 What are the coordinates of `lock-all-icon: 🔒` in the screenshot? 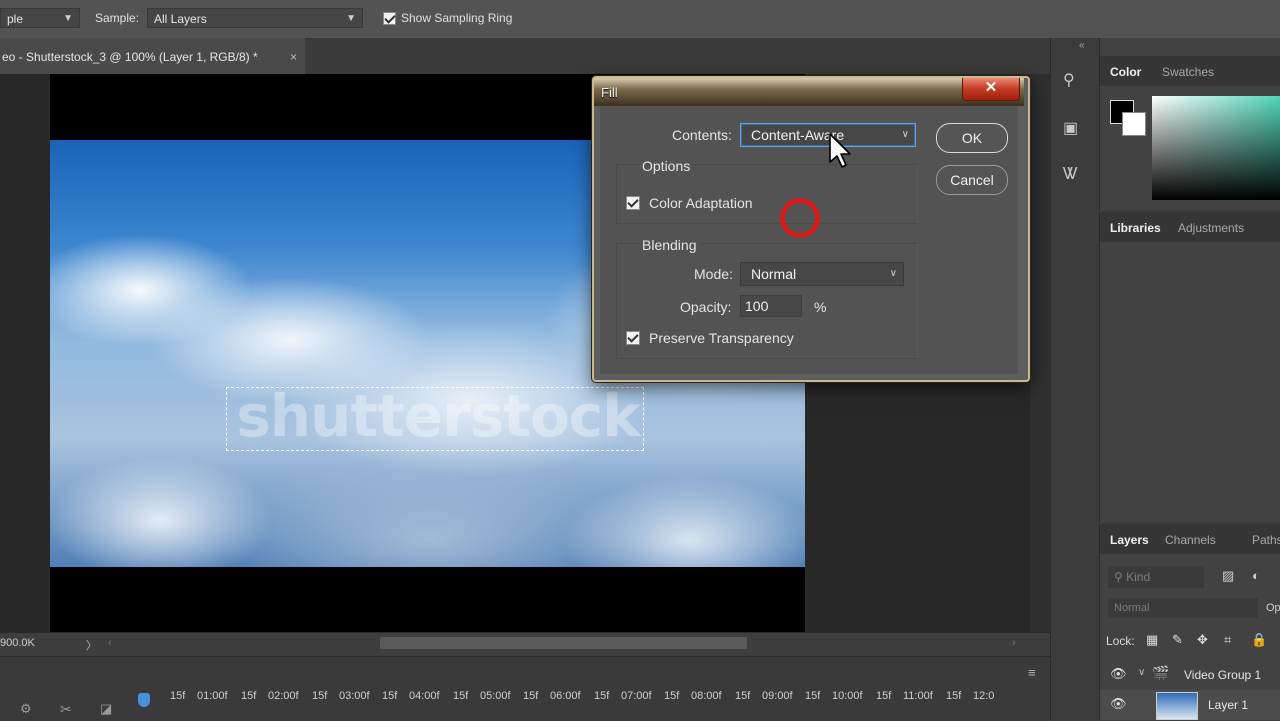 It's located at (1259, 640).